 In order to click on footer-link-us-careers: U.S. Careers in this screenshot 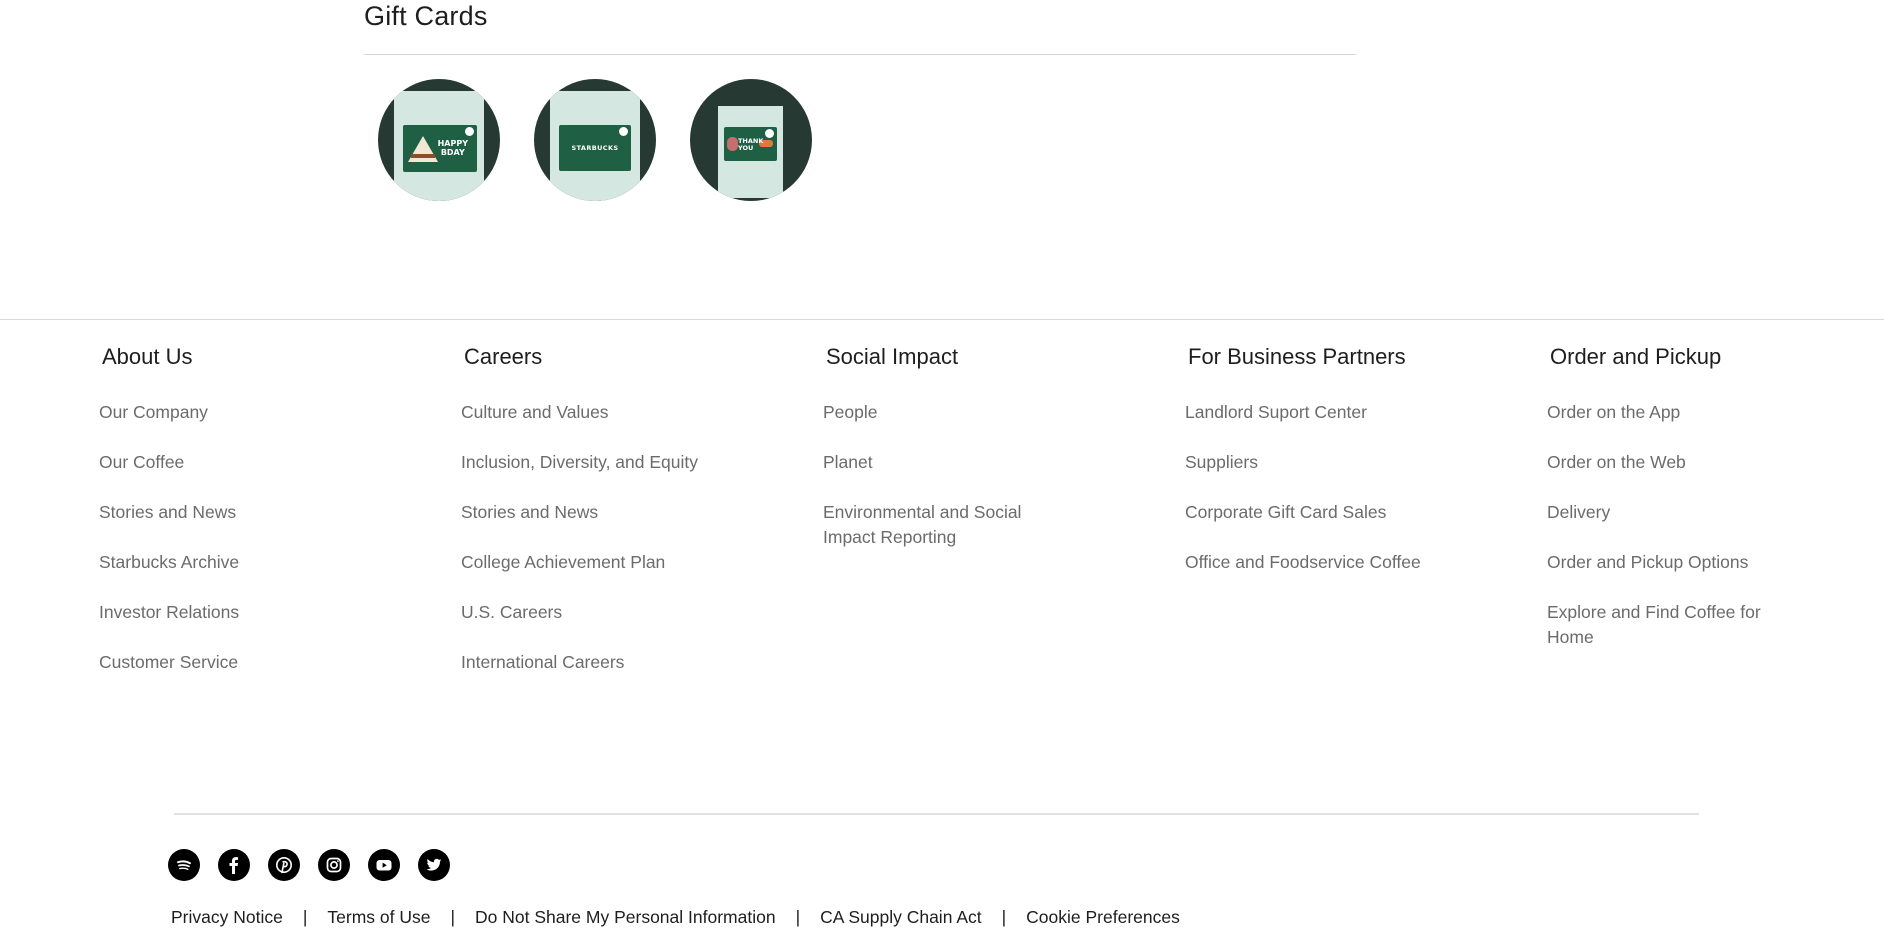, I will do `click(611, 612)`.